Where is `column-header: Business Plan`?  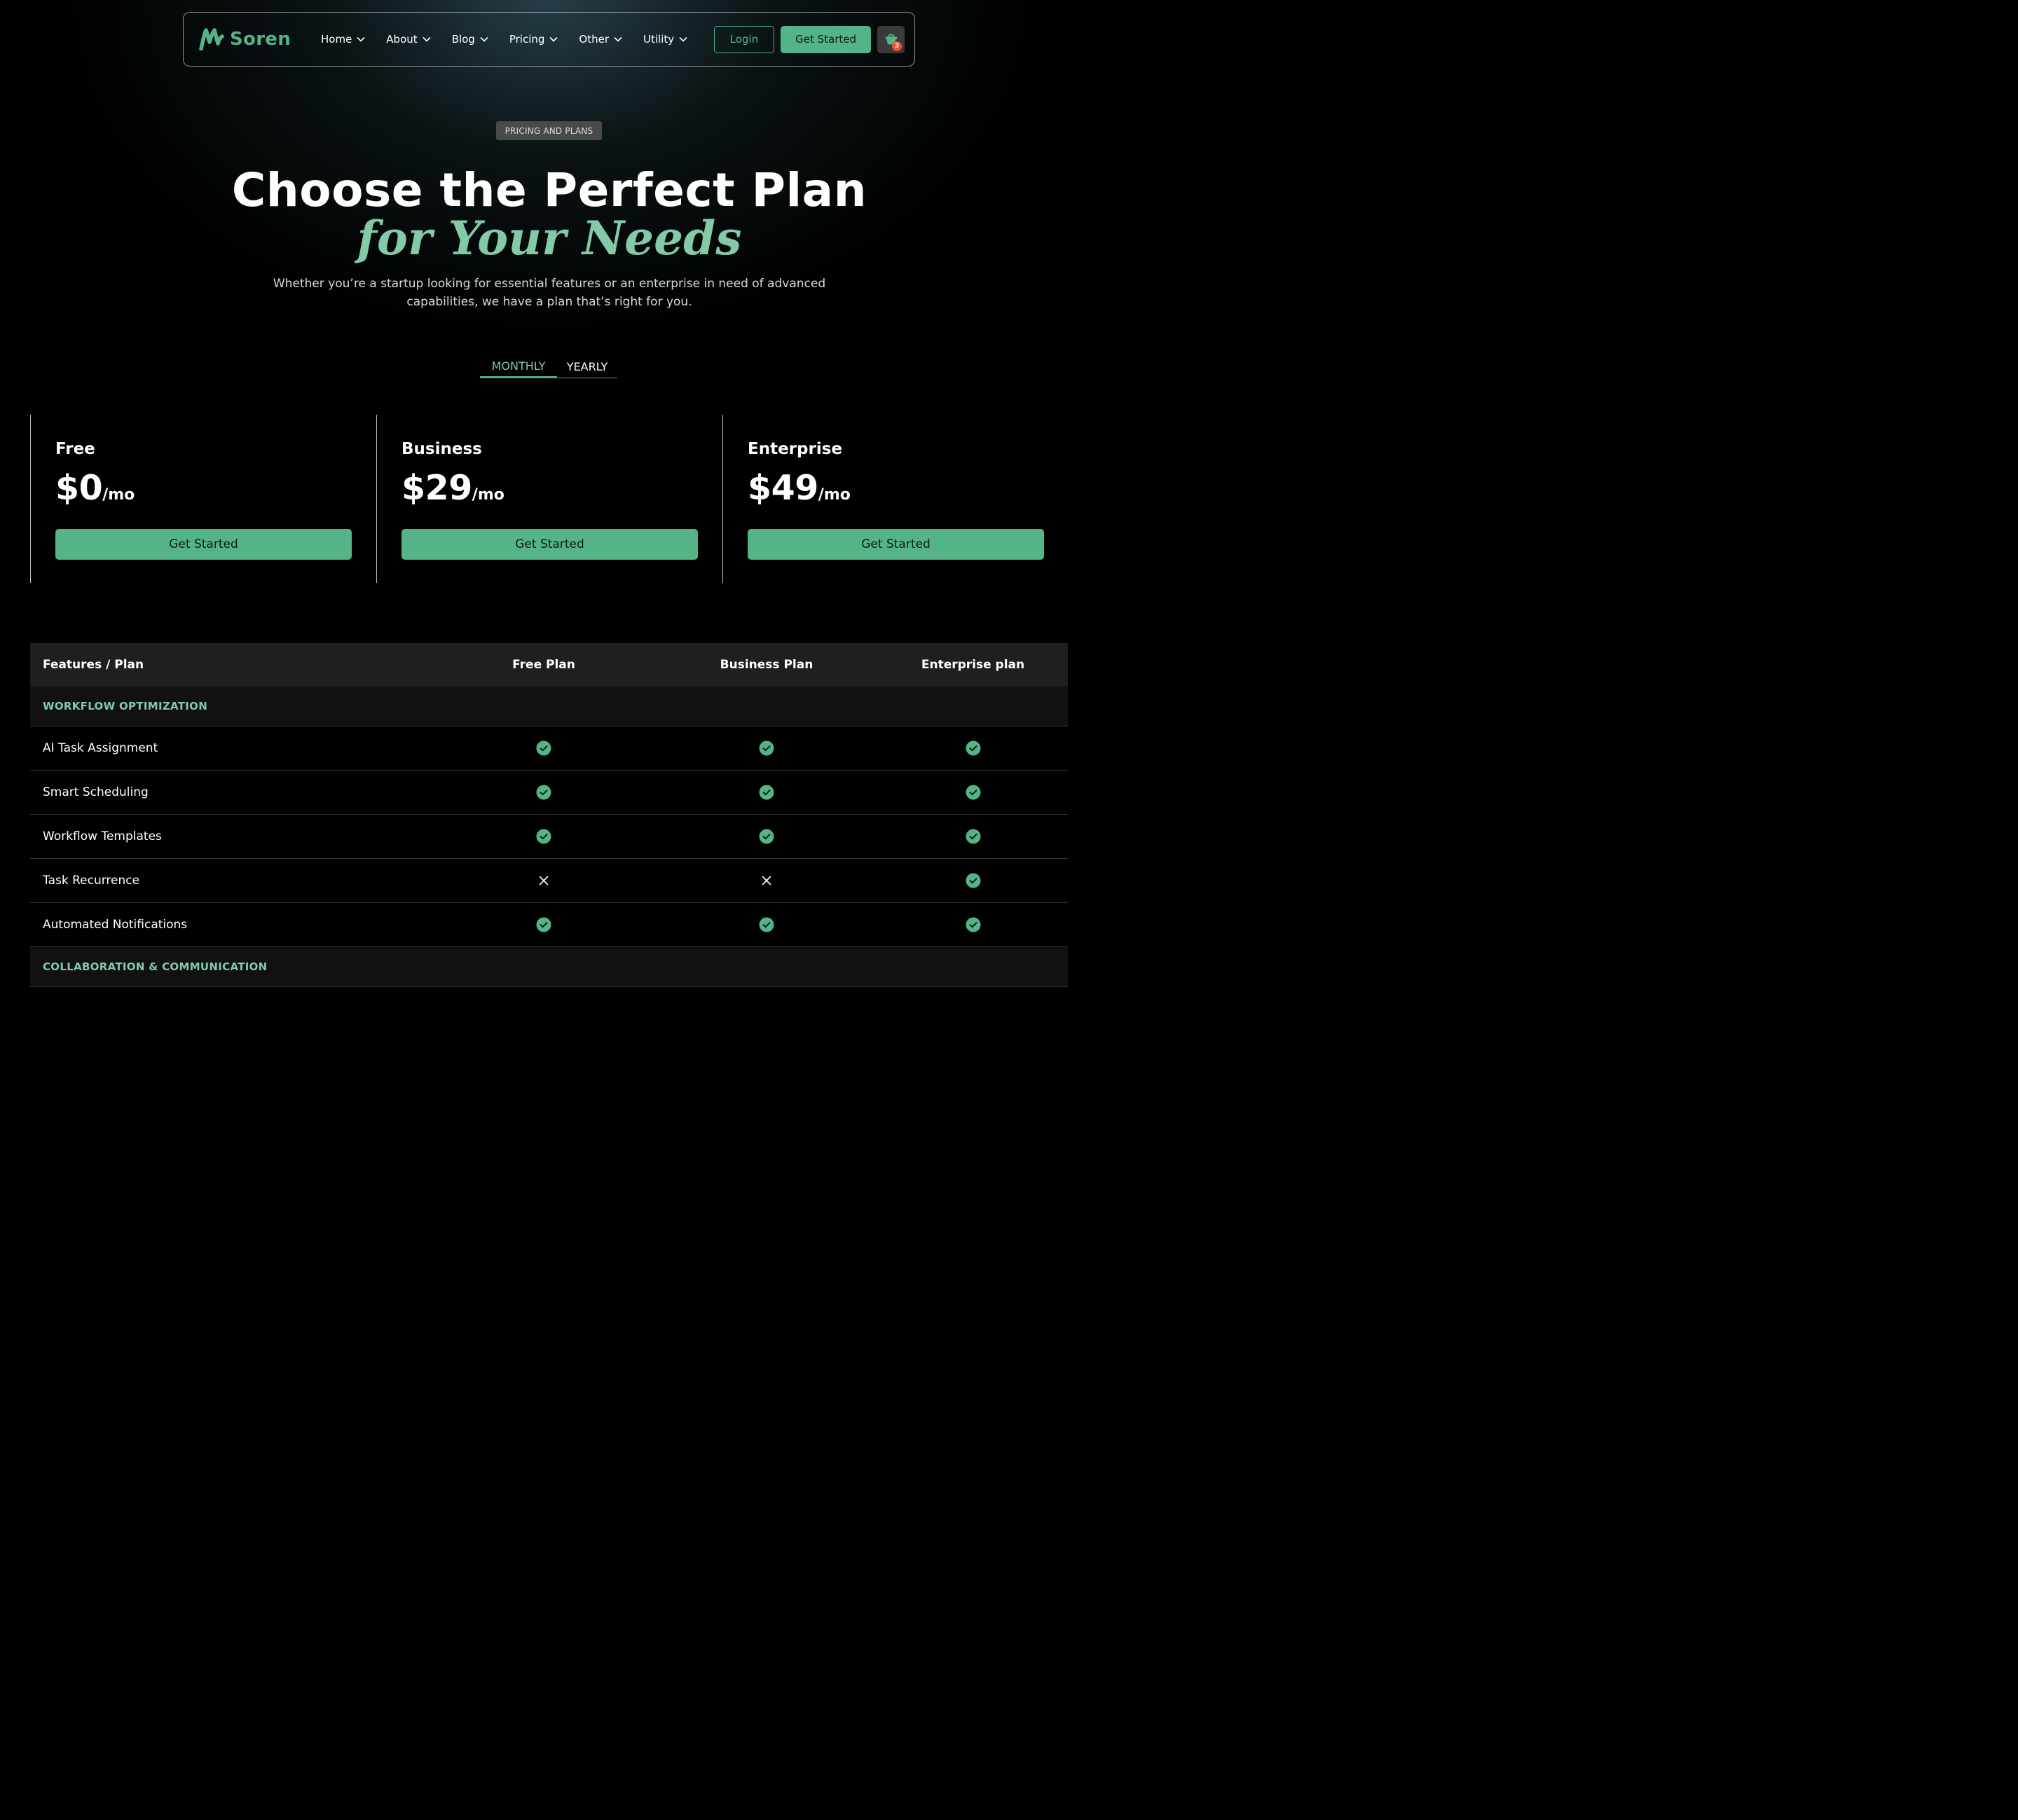
column-header: Business Plan is located at coordinates (767, 665).